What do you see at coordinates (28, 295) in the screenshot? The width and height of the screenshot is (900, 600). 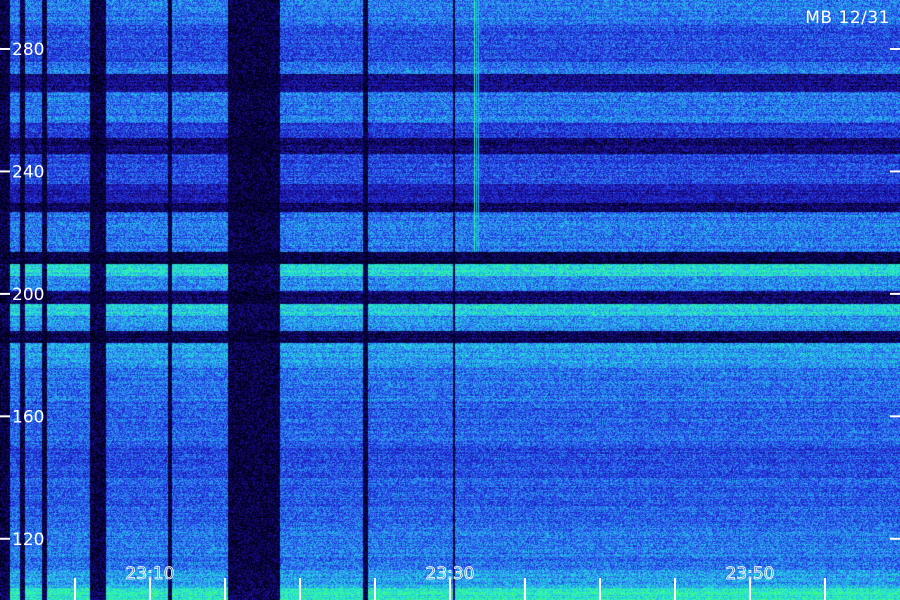 I see `y-tick-label: 200` at bounding box center [28, 295].